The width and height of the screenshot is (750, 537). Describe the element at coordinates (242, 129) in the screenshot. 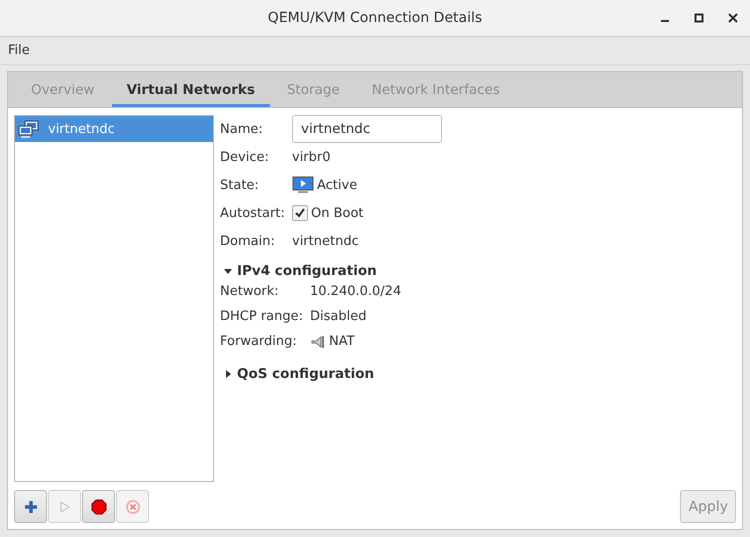

I see `field-label: Name:` at that location.